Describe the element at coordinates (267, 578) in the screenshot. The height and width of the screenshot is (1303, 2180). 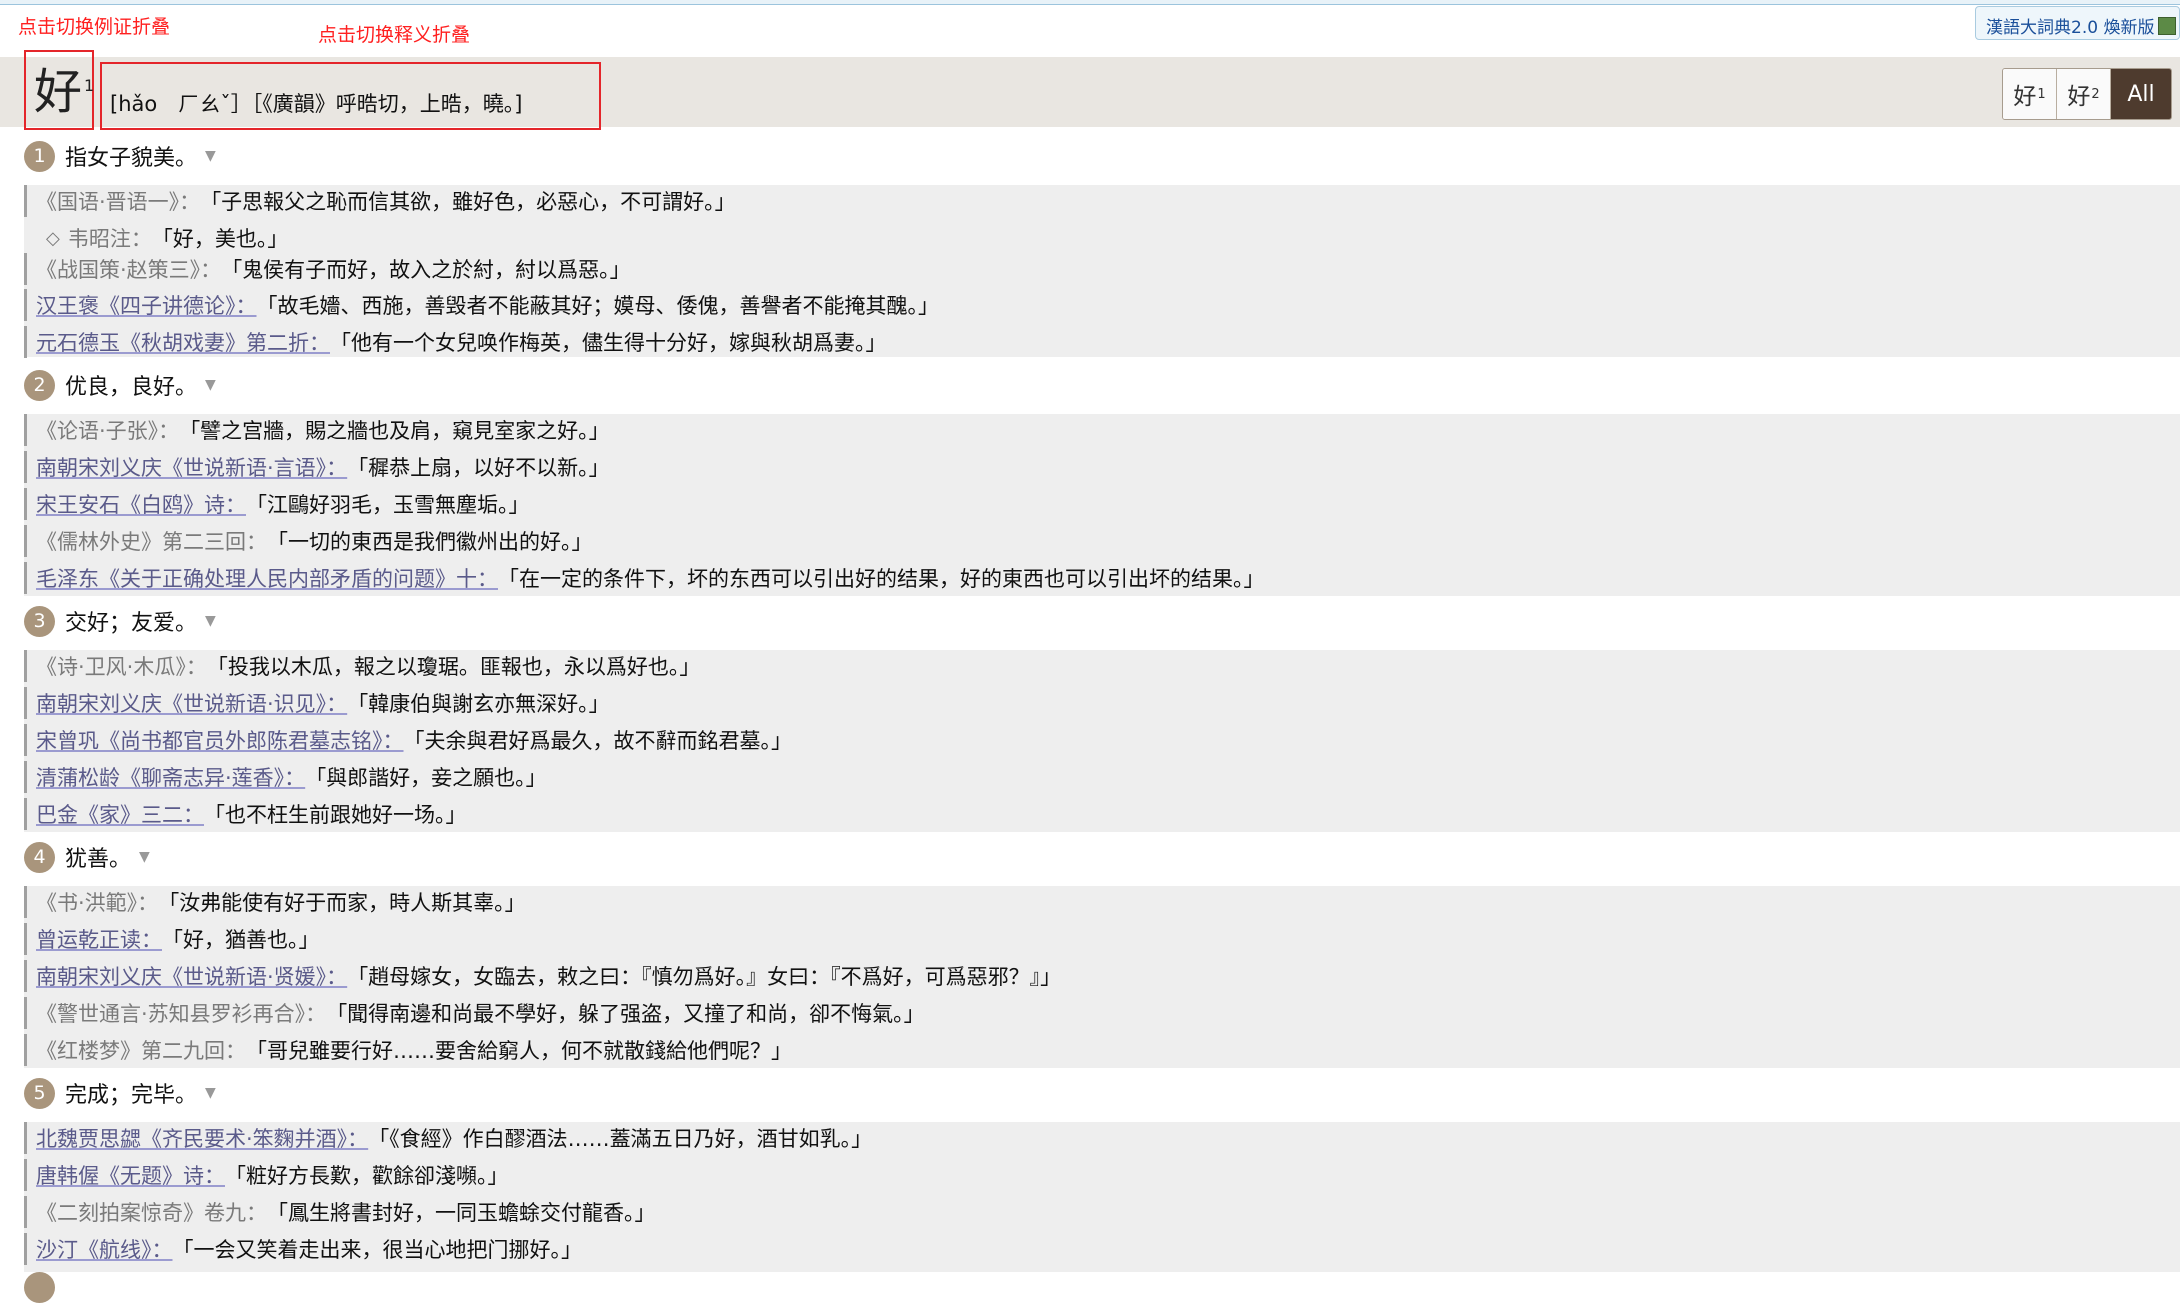
I see `source-link: 毛泽东《关于正确处理人民内部矛盾的问题》十：` at that location.